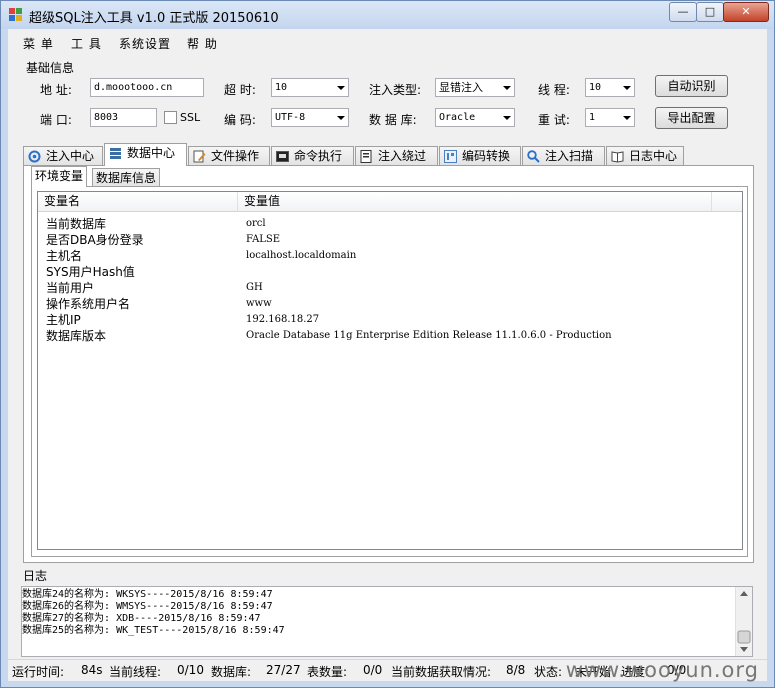 This screenshot has height=688, width=775. Describe the element at coordinates (35, 576) in the screenshot. I see `log-title: 日志` at that location.